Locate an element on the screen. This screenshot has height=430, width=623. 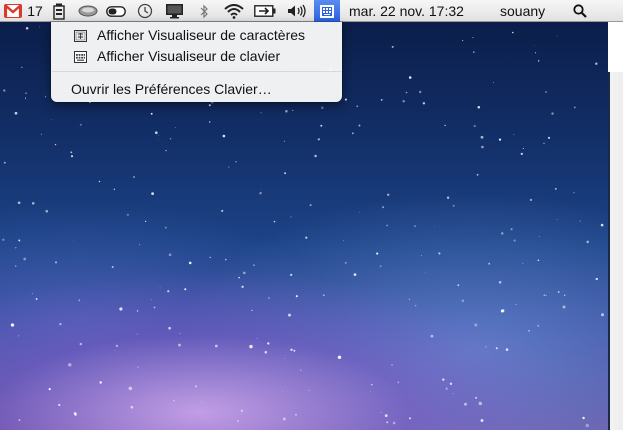
spotlight-icon is located at coordinates (580, 11).